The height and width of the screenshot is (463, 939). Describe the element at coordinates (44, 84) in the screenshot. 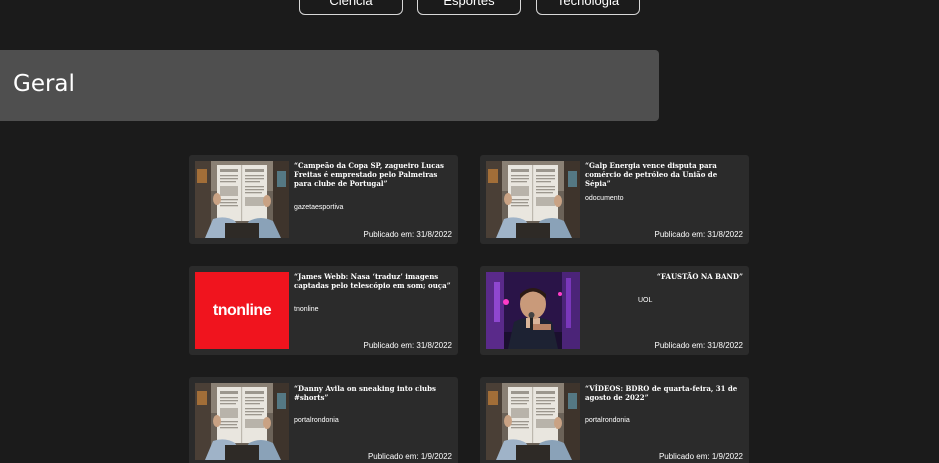

I see `section-title: Geral` at that location.